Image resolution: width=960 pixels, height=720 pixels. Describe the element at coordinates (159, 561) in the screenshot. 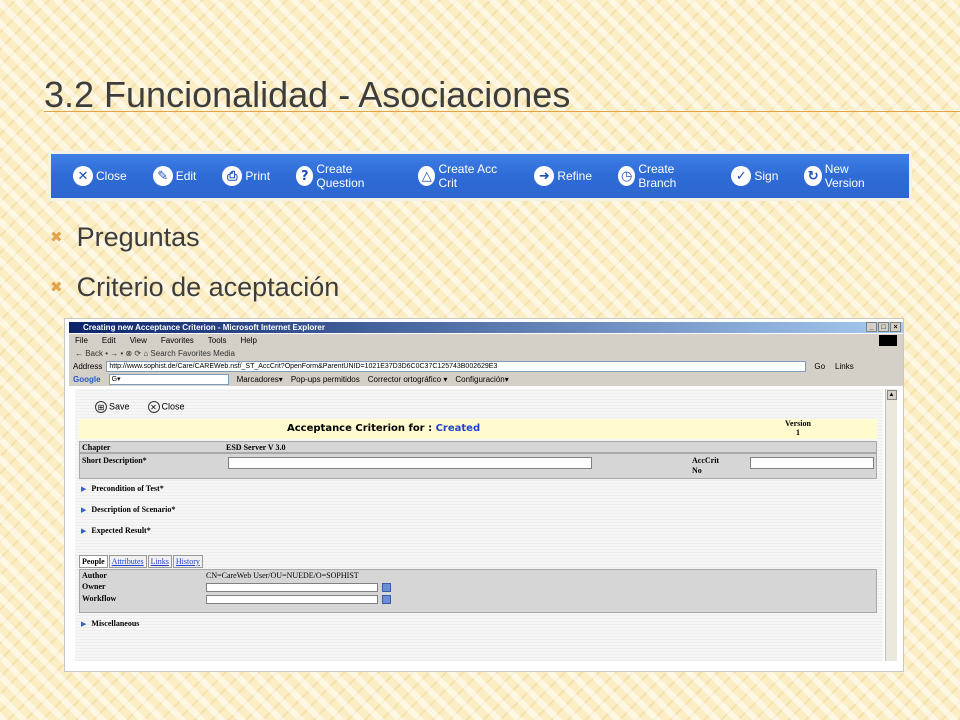

I see `tab-links: Links` at that location.